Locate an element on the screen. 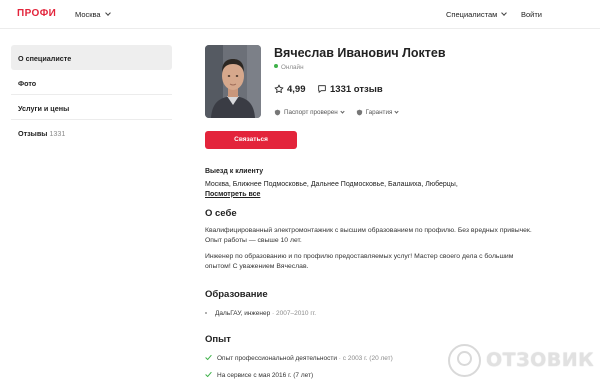 This screenshot has width=600, height=387. reviews-link: 1331 отзыв is located at coordinates (350, 89).